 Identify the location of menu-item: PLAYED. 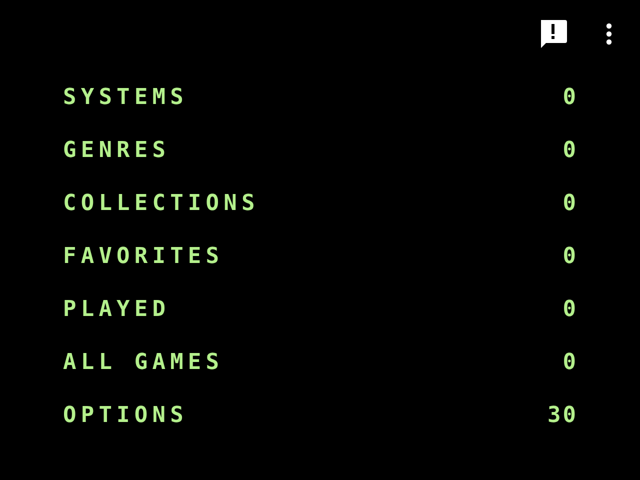
(116, 310).